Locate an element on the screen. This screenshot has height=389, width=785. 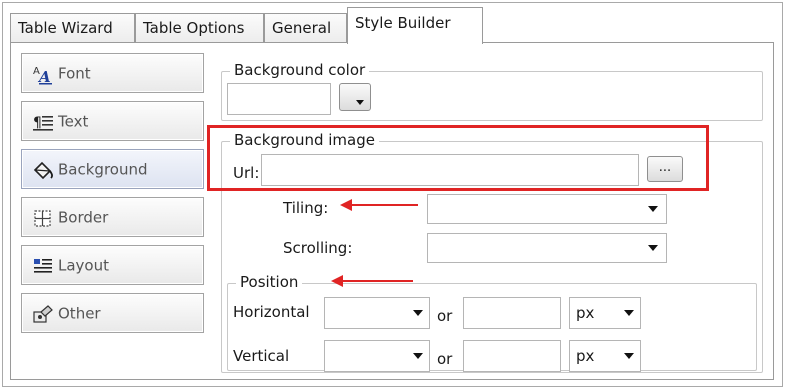
horizontal-label: Horizontal is located at coordinates (271, 312).